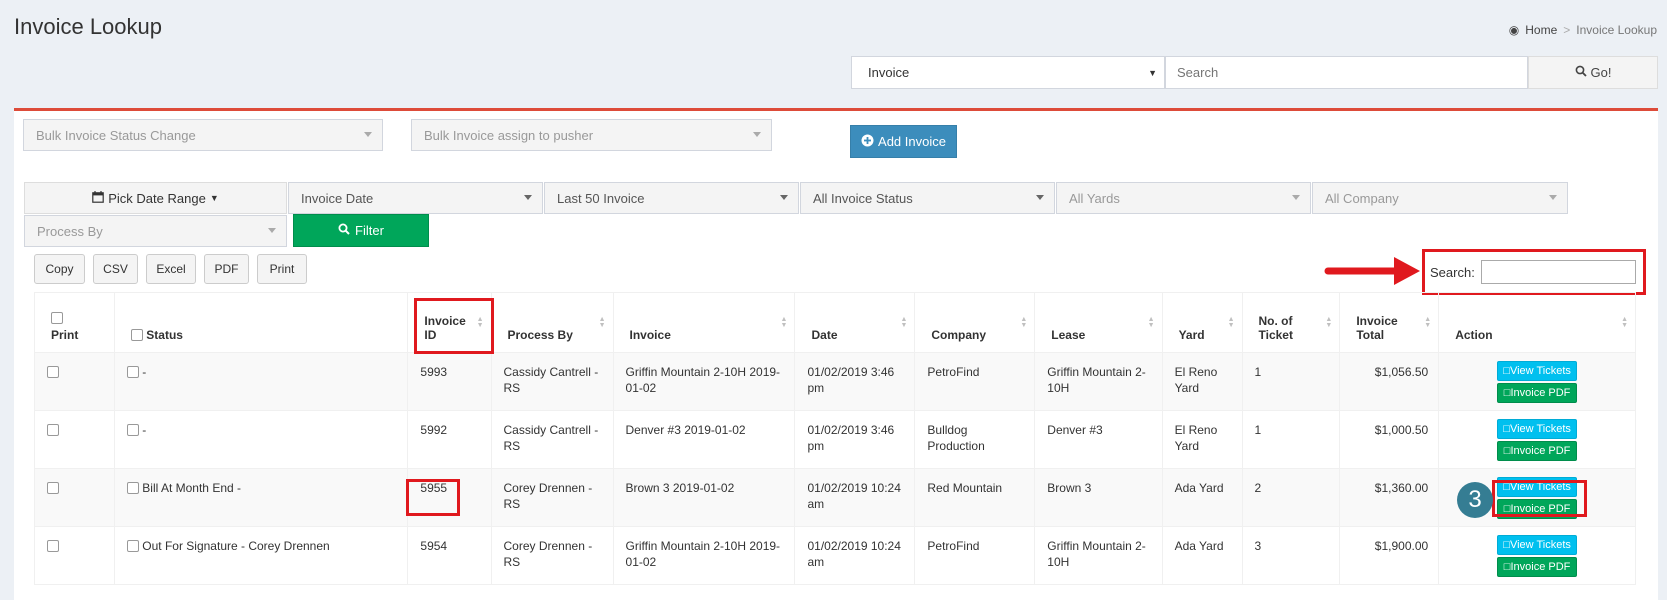 The width and height of the screenshot is (1667, 600). Describe the element at coordinates (1541, 30) in the screenshot. I see `breadcrumb-home: Home` at that location.